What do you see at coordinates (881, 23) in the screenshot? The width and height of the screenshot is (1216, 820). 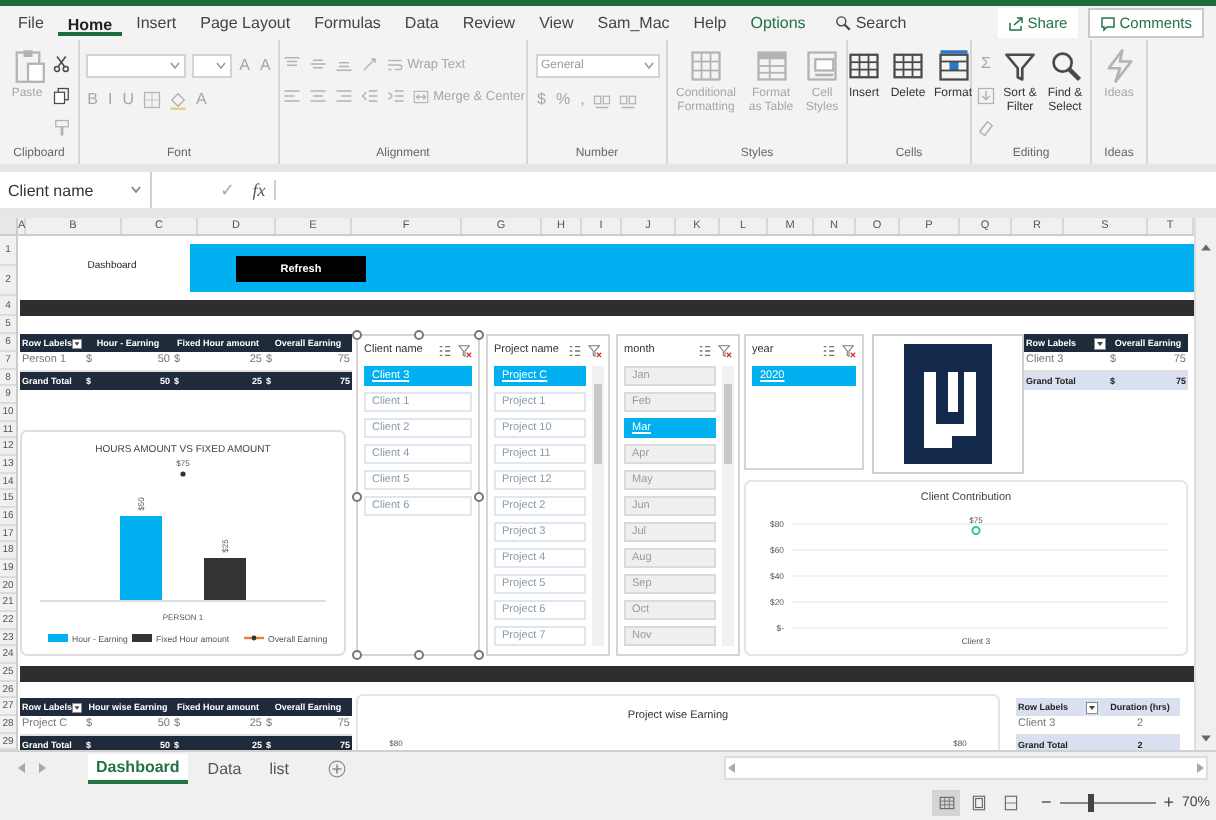 I see `search-field: Search` at bounding box center [881, 23].